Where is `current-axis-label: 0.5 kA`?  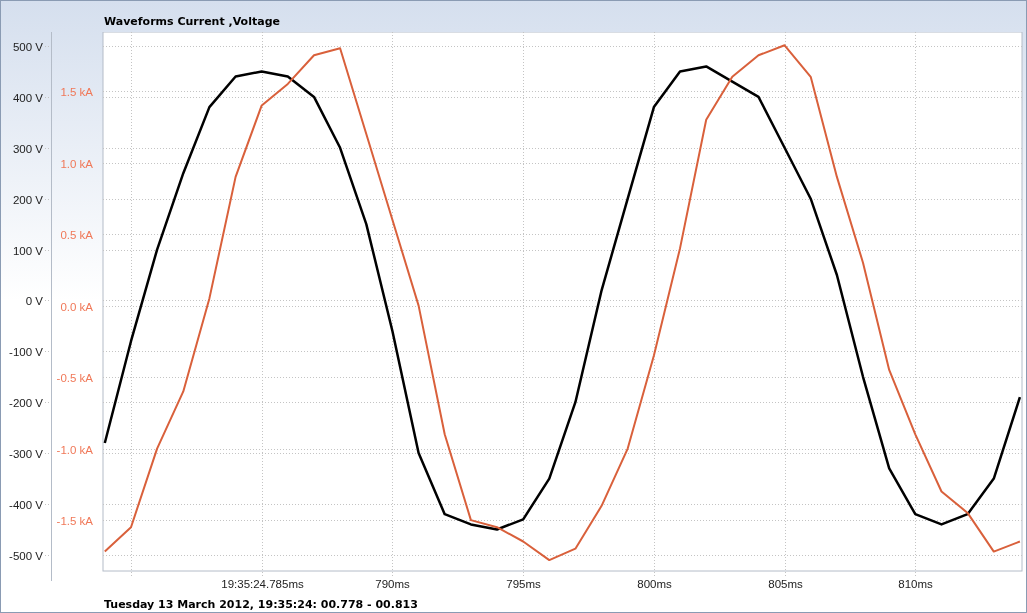 current-axis-label: 0.5 kA is located at coordinates (76, 234).